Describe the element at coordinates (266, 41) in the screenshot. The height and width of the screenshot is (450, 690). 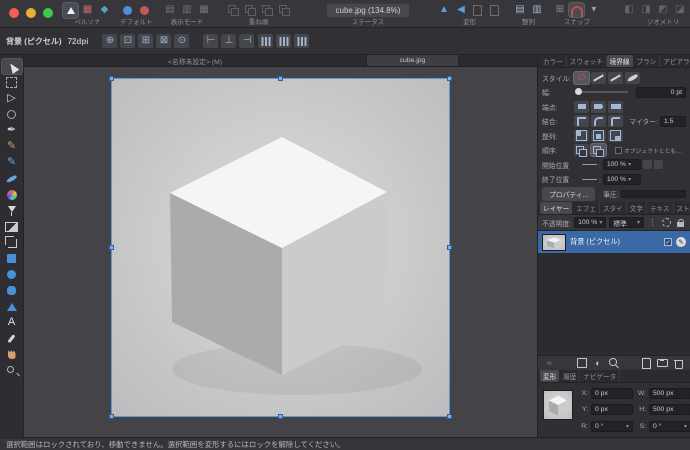
I see `distribute-horizontal-icon` at that location.